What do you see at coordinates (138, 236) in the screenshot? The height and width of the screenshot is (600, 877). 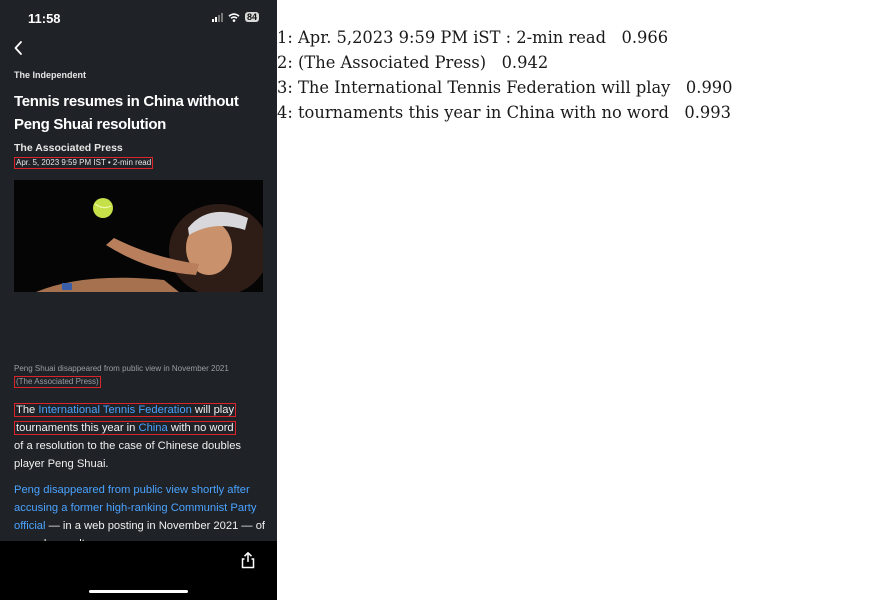 I see `hero-image` at bounding box center [138, 236].